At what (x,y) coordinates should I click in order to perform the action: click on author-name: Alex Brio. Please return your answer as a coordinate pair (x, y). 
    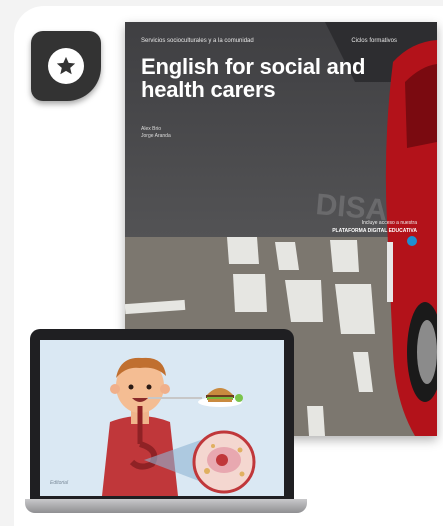
    Looking at the image, I should click on (151, 129).